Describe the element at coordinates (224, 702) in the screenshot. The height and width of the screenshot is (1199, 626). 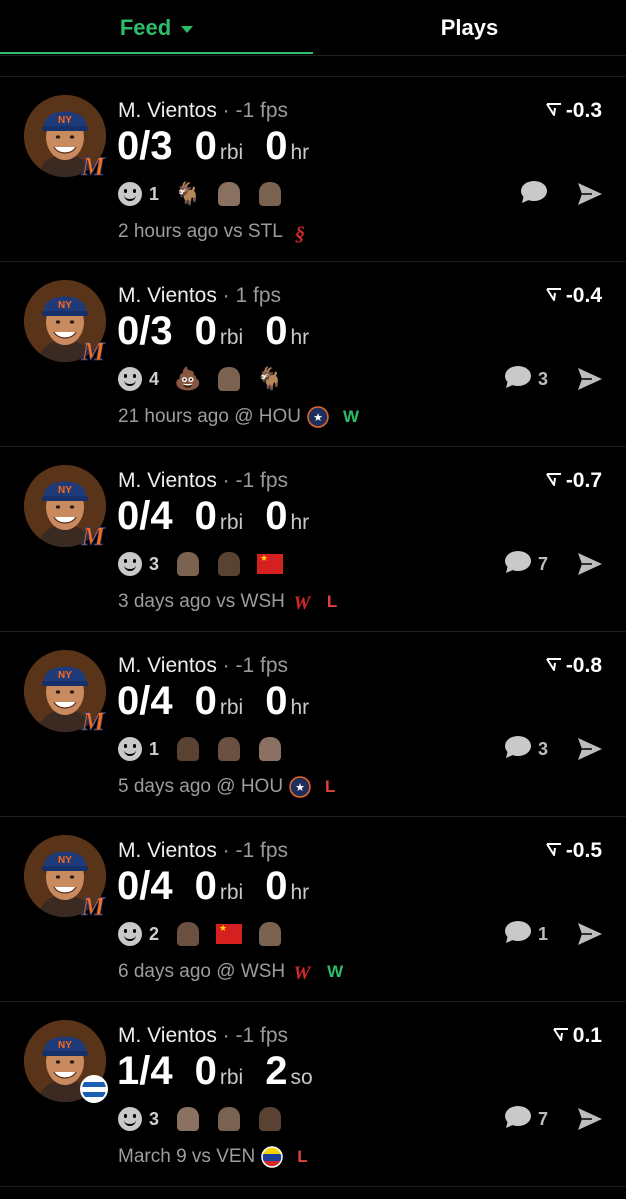
I see `stat-line: 0/4 0 rbi 0 hr` at that location.